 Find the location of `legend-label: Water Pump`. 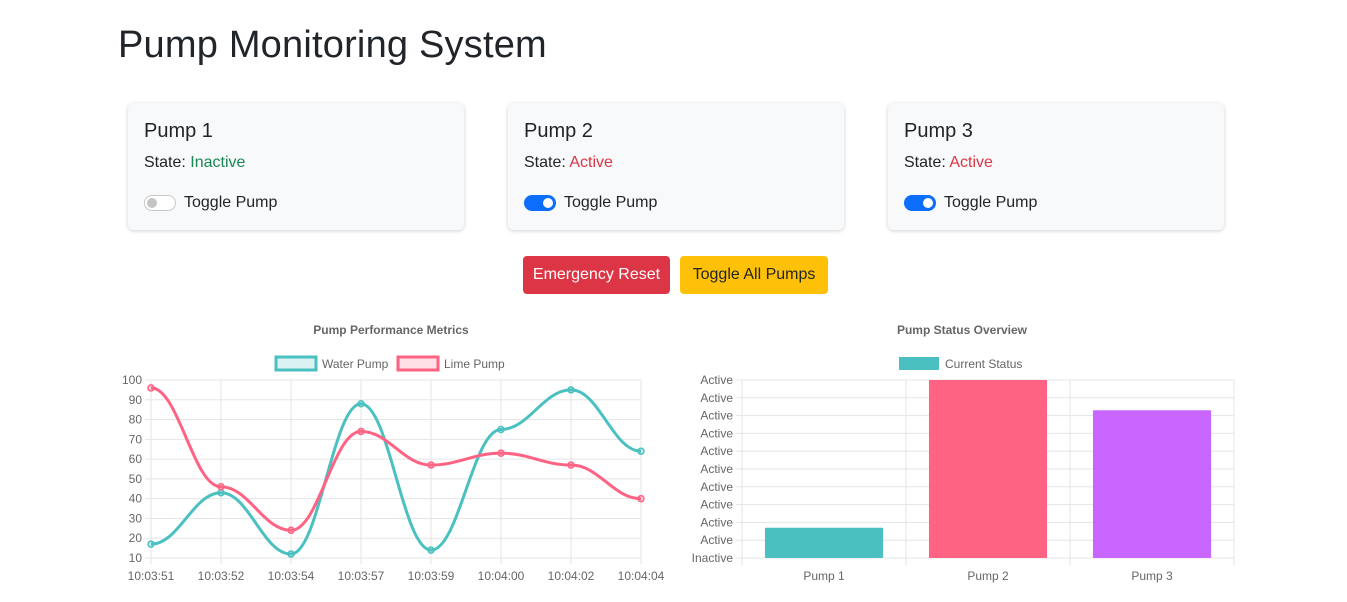

legend-label: Water Pump is located at coordinates (355, 364).